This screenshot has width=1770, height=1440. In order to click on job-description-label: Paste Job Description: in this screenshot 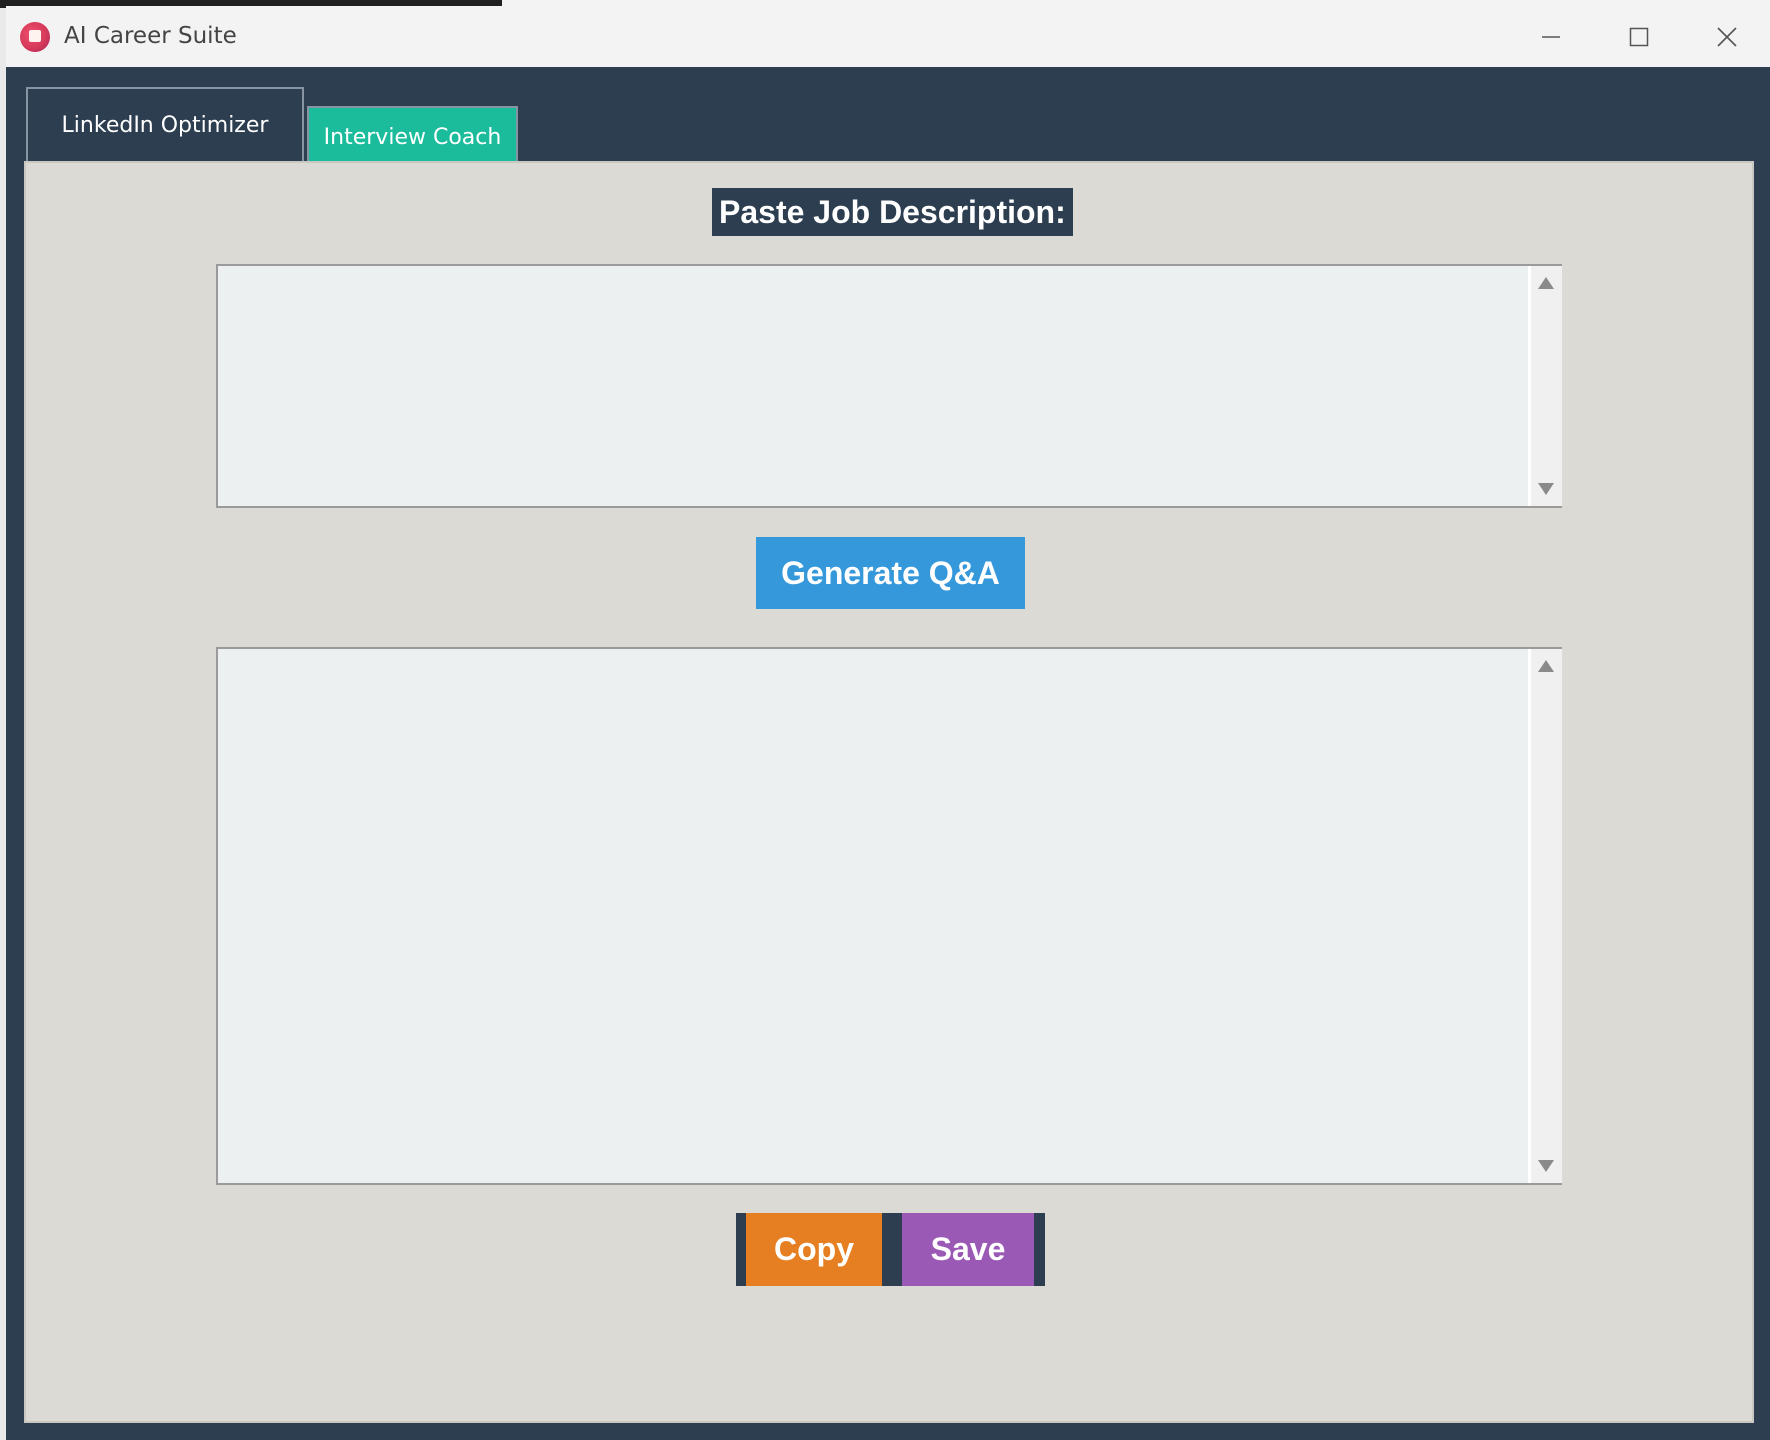, I will do `click(892, 212)`.